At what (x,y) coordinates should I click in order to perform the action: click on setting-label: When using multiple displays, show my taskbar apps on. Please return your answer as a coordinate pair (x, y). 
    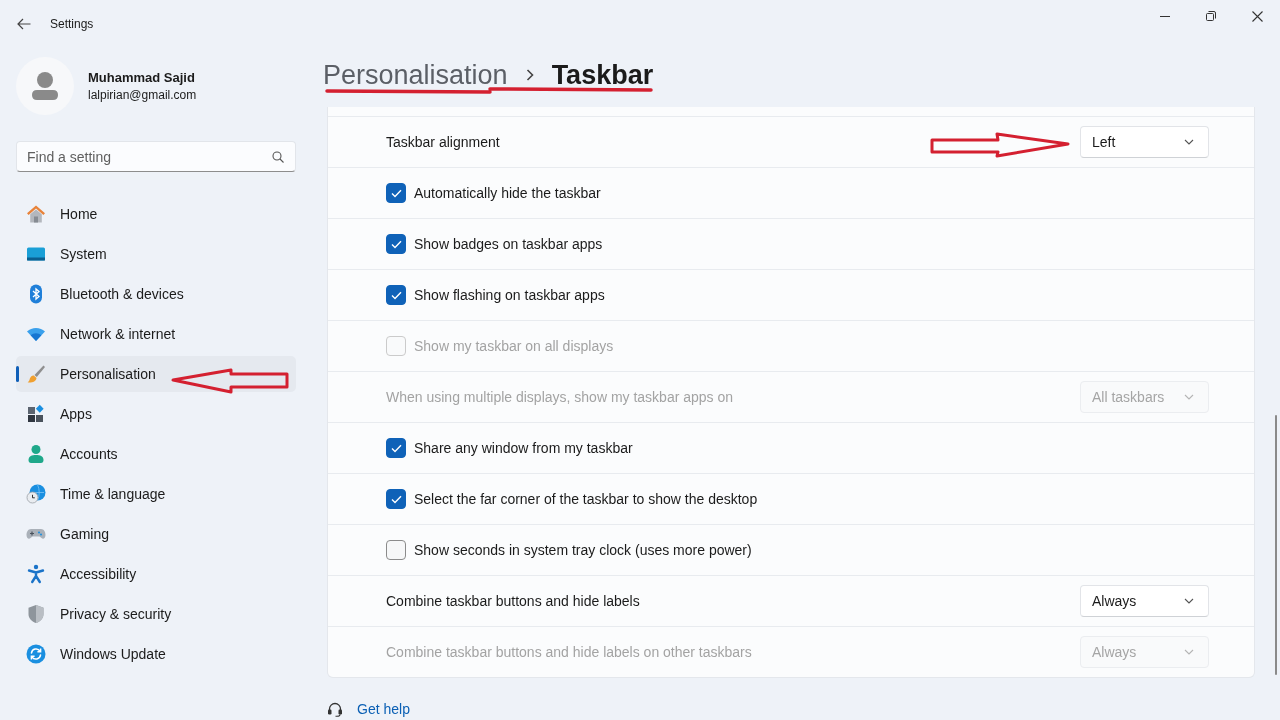
    Looking at the image, I should click on (560, 397).